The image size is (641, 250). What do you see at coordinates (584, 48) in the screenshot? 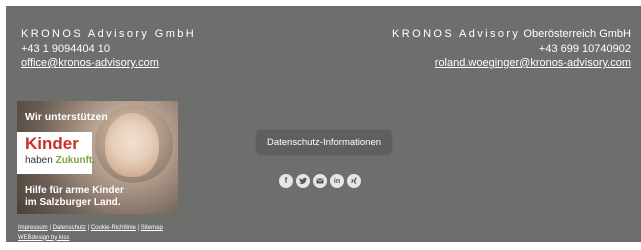
I see `right-phone: +43 699 10740902` at bounding box center [584, 48].